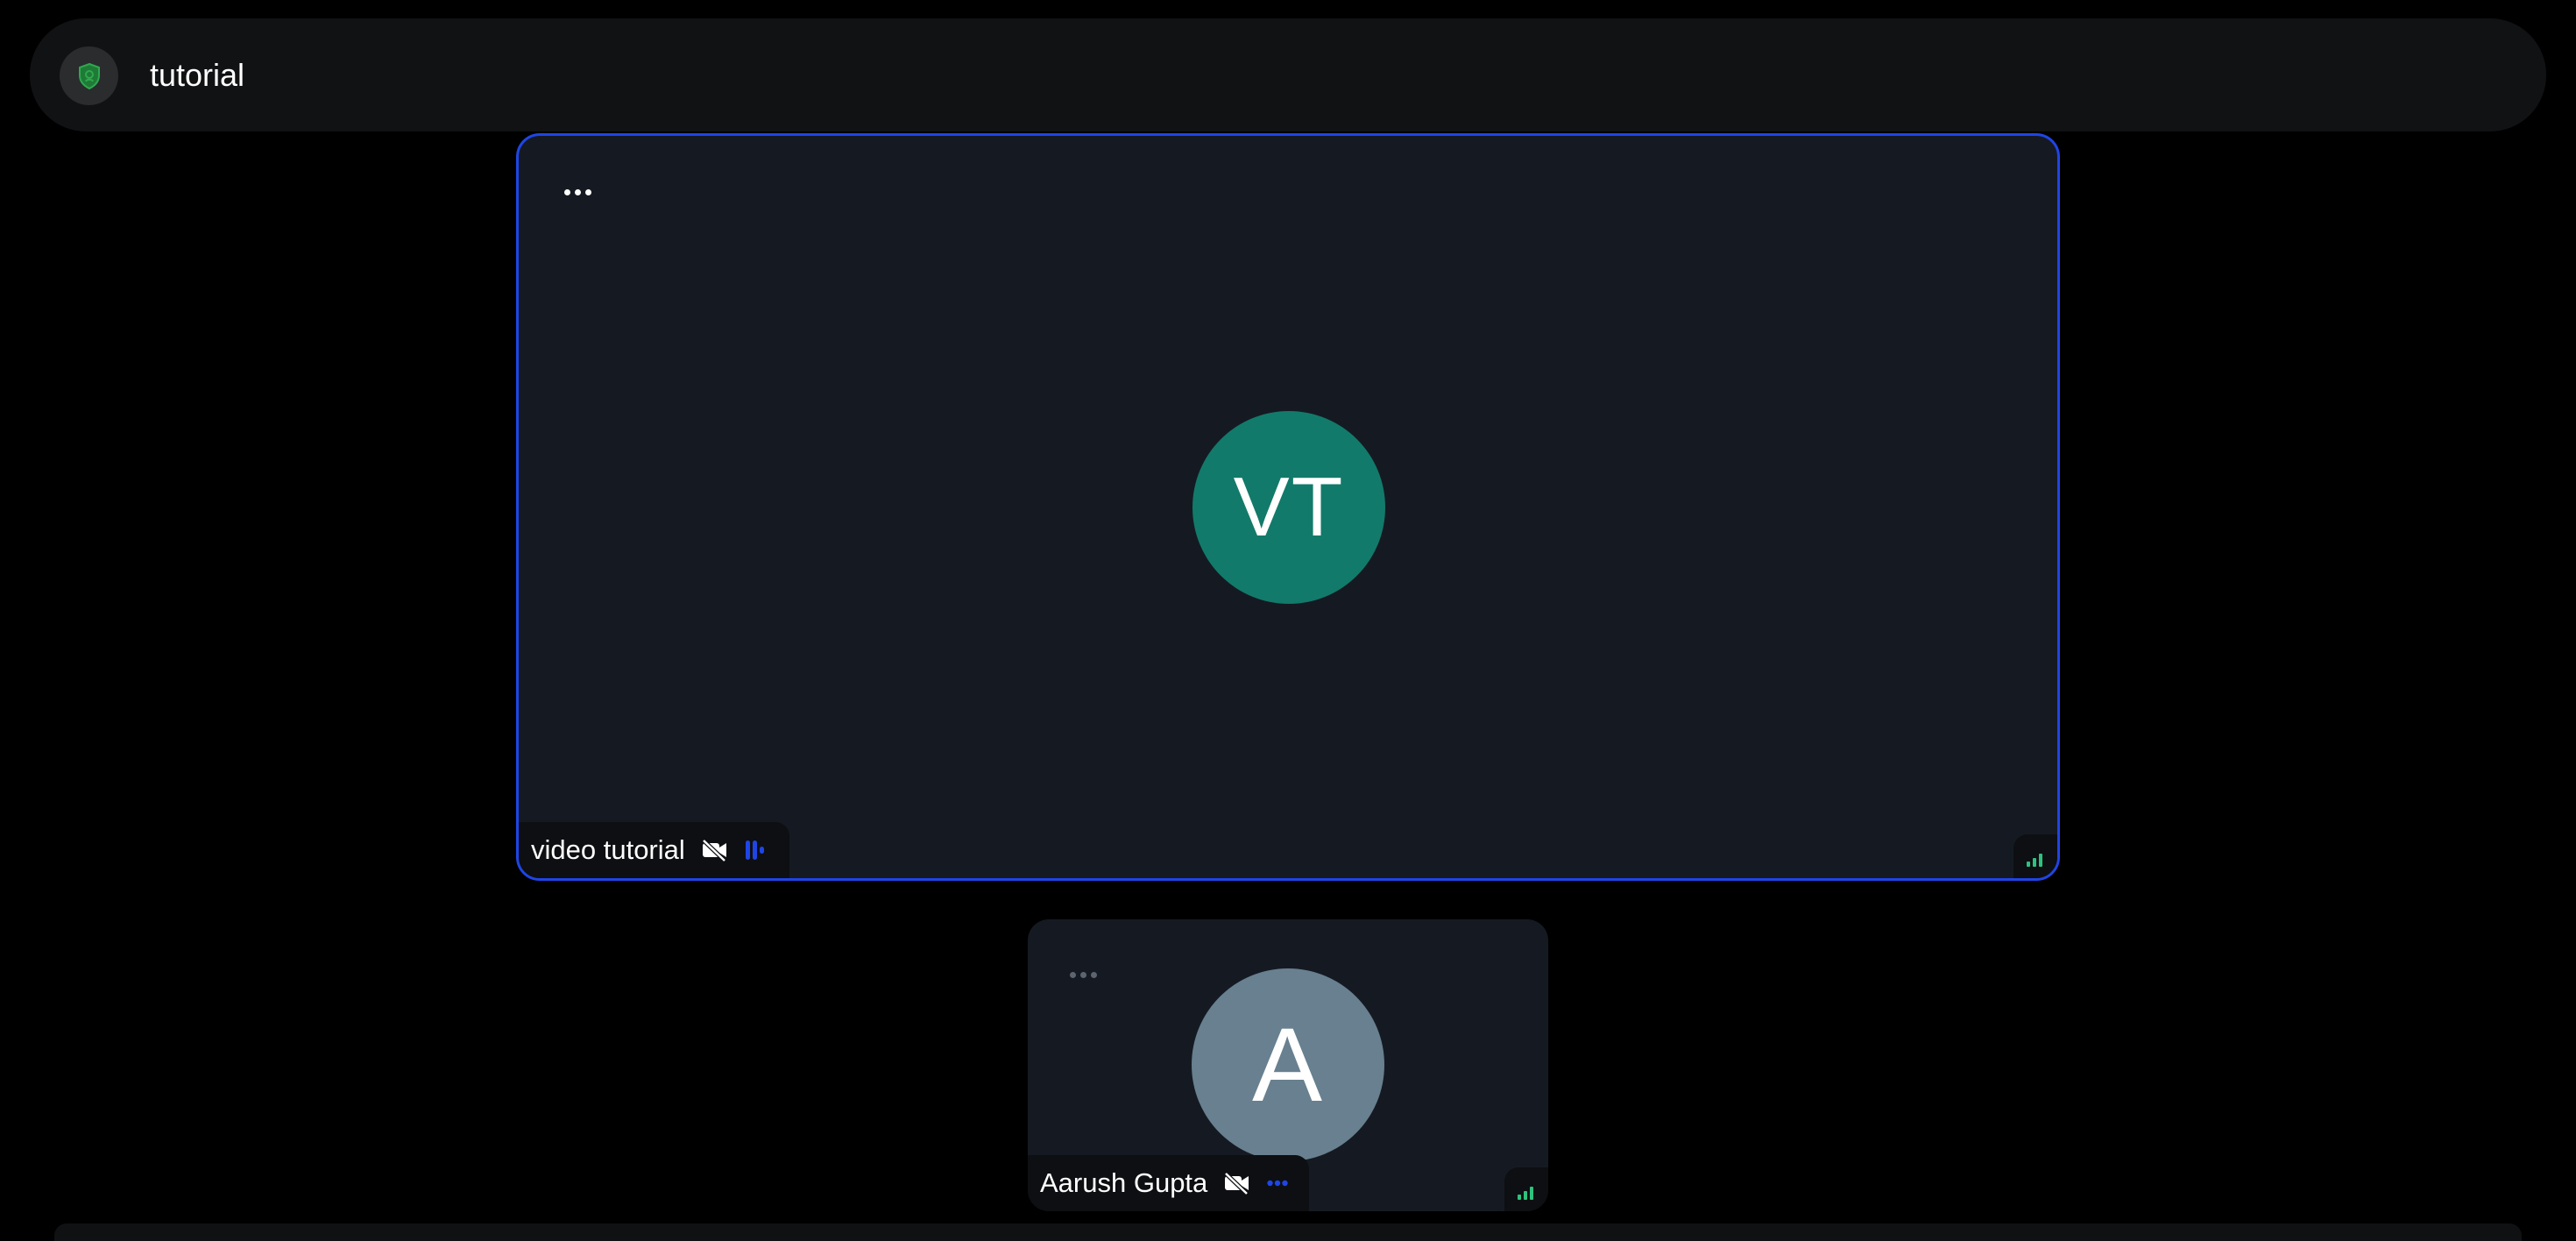 The width and height of the screenshot is (2576, 1241). I want to click on room-title: tutorial, so click(197, 75).